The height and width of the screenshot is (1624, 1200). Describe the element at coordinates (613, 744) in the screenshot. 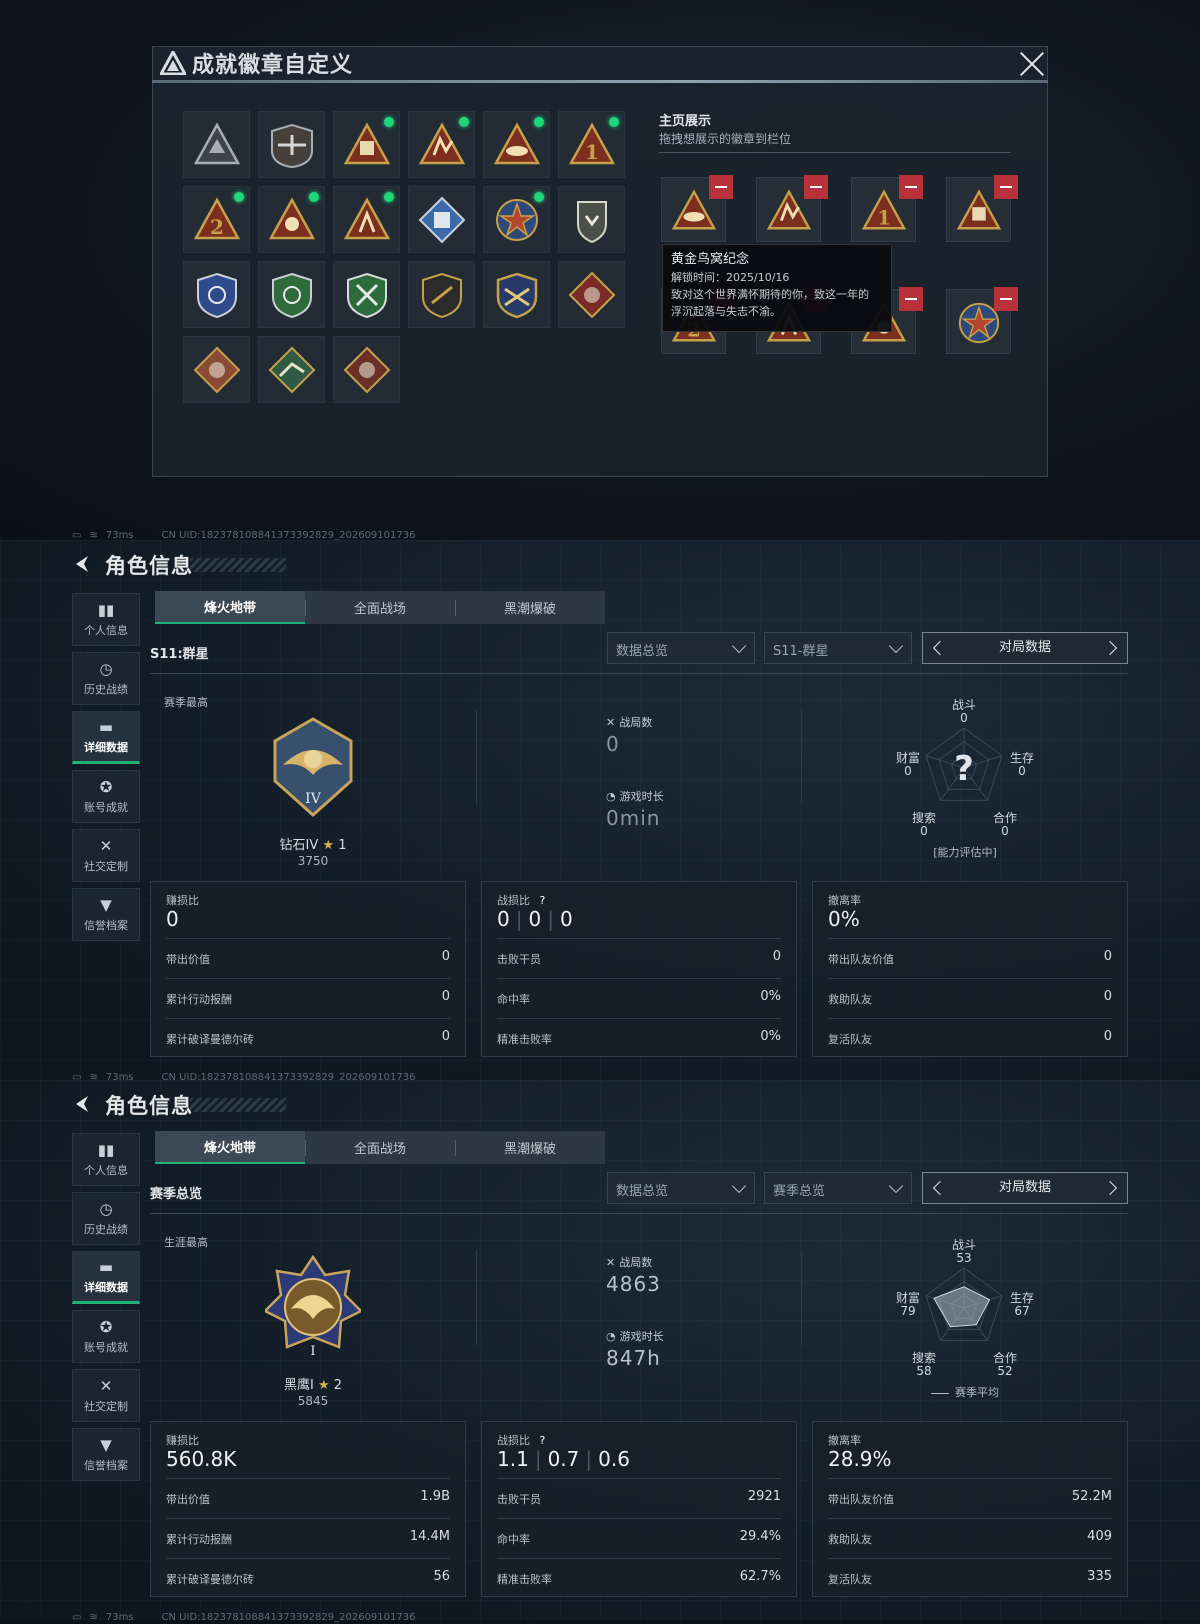

I see `matches-value: 0` at that location.